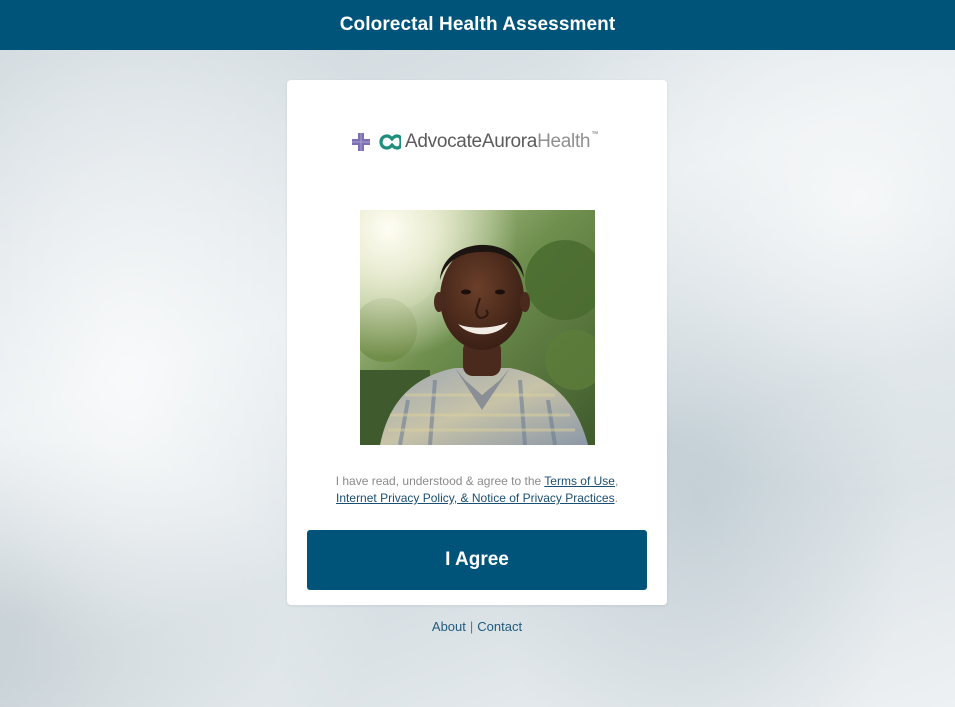 This screenshot has width=955, height=707. I want to click on contact-link: Contact, so click(499, 626).